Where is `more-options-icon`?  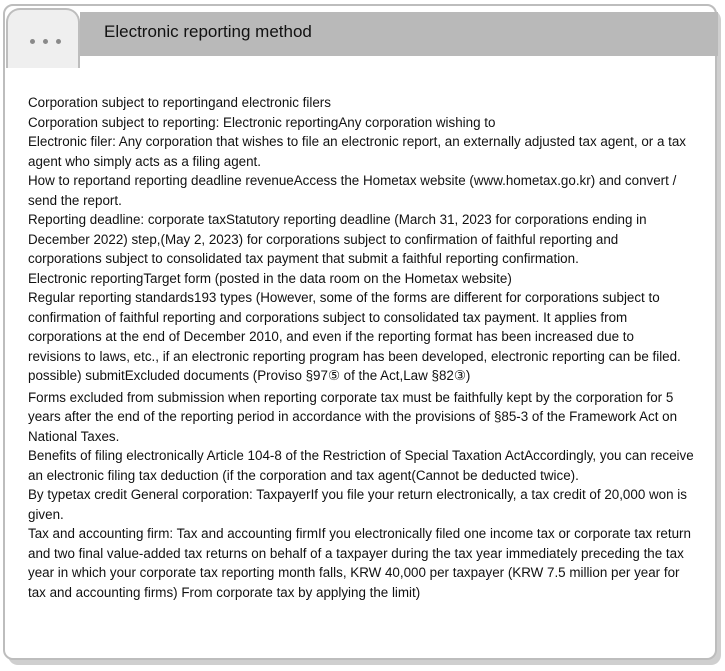
more-options-icon is located at coordinates (45, 41).